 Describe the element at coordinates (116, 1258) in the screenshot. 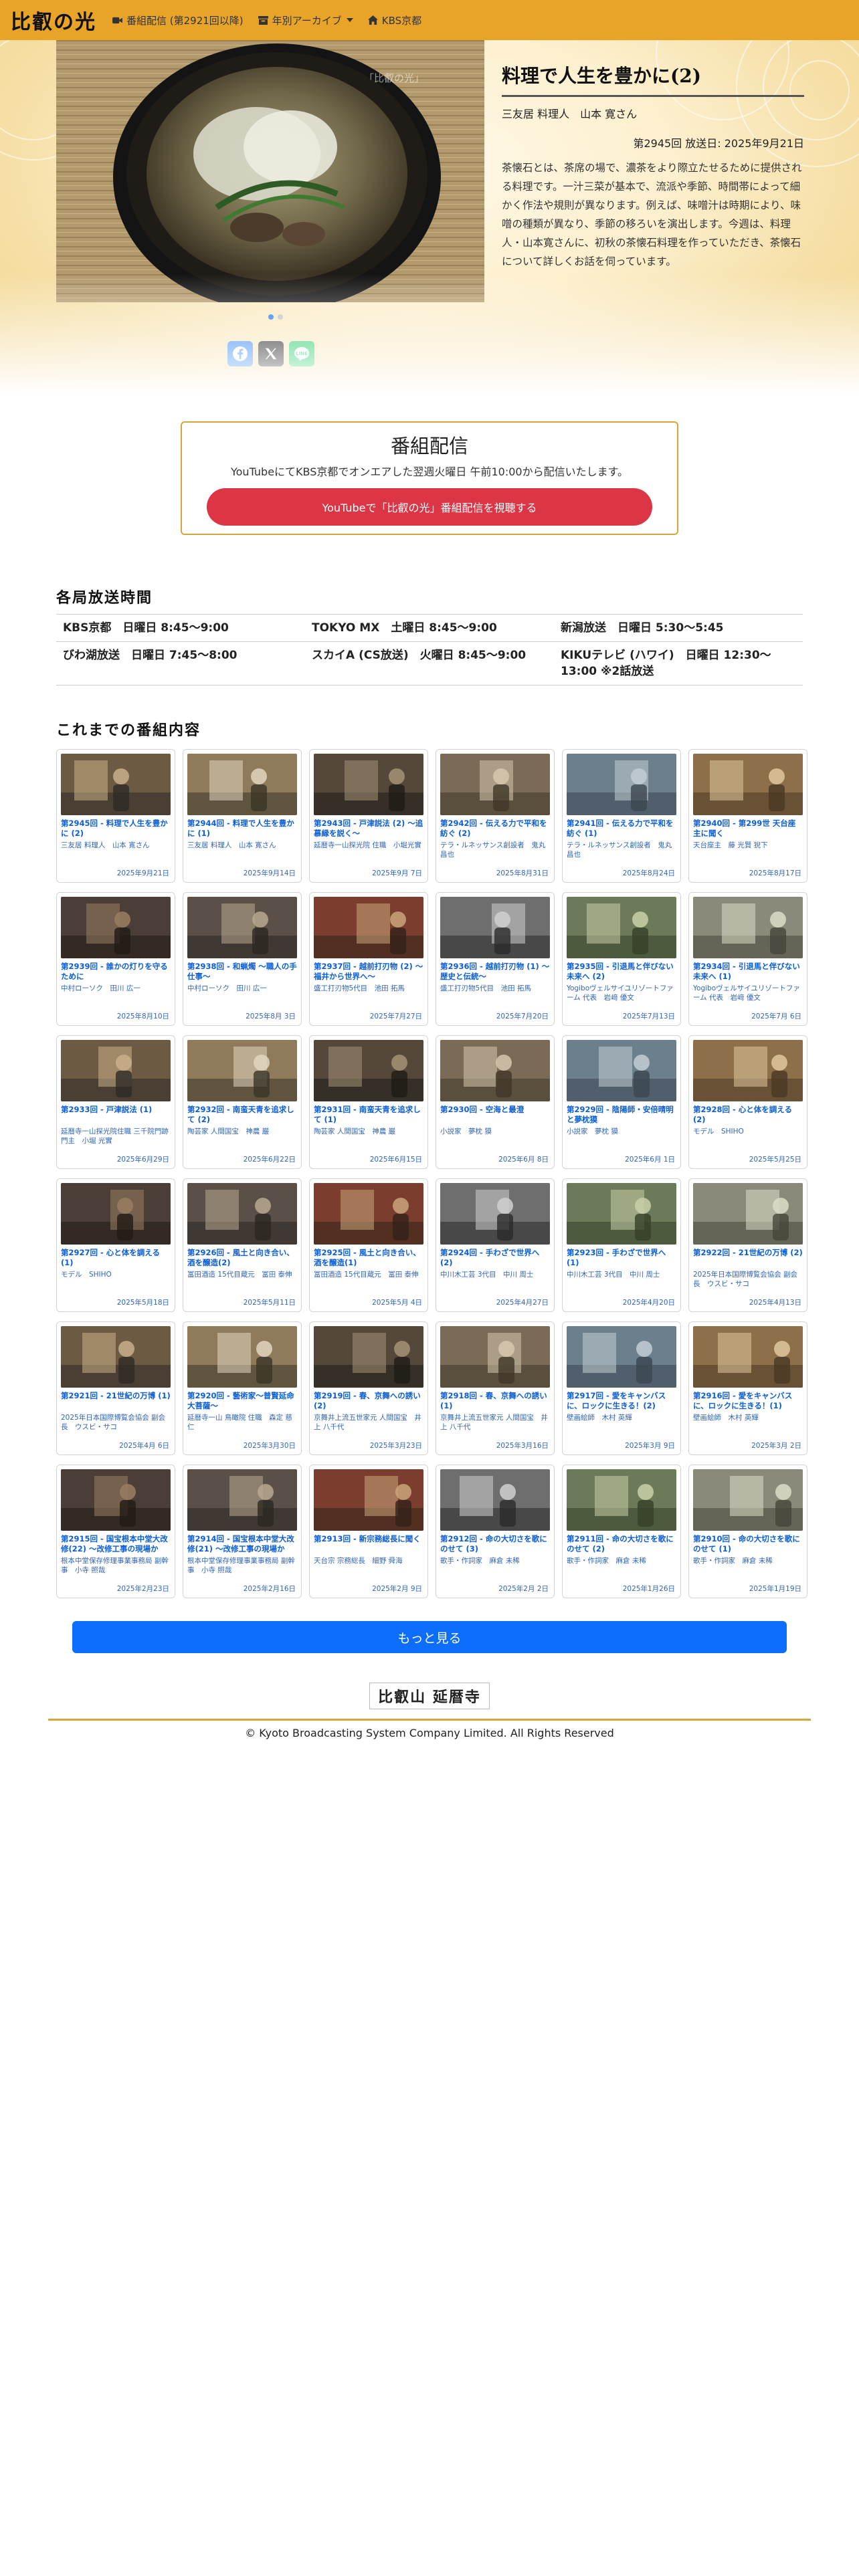

I see `episode-title: 第2927回 - 心と体を調える (1)` at that location.